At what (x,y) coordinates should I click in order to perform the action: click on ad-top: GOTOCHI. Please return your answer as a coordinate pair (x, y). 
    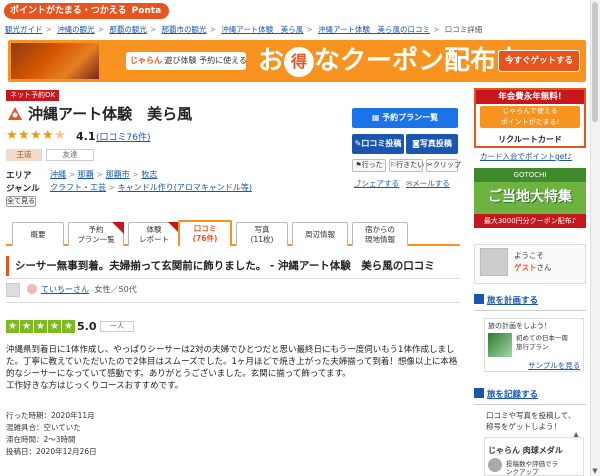
    Looking at the image, I should click on (530, 175).